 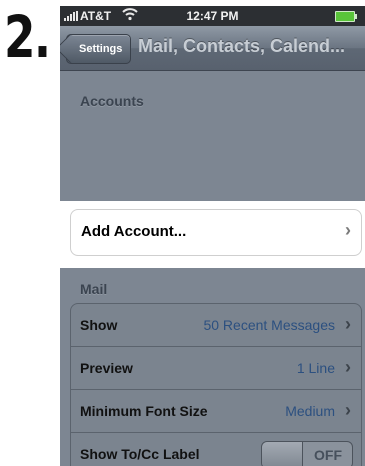 What do you see at coordinates (94, 289) in the screenshot?
I see `mail-section-header: Mail` at bounding box center [94, 289].